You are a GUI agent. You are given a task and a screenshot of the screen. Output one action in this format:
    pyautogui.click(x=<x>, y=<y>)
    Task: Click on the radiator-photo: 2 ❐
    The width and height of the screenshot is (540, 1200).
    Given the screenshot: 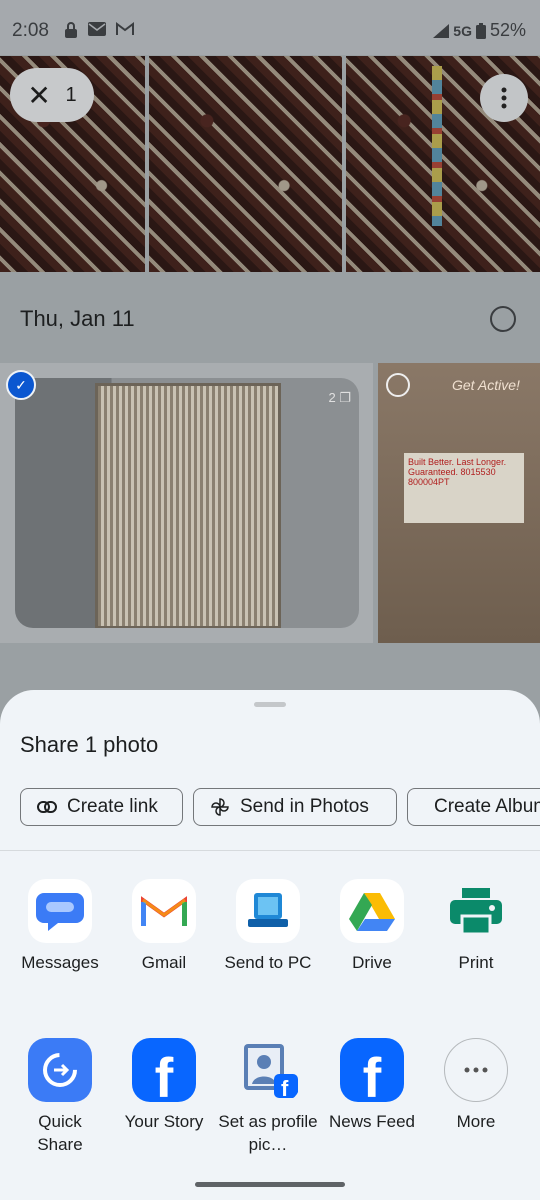 What is the action you would take?
    pyautogui.click(x=187, y=503)
    